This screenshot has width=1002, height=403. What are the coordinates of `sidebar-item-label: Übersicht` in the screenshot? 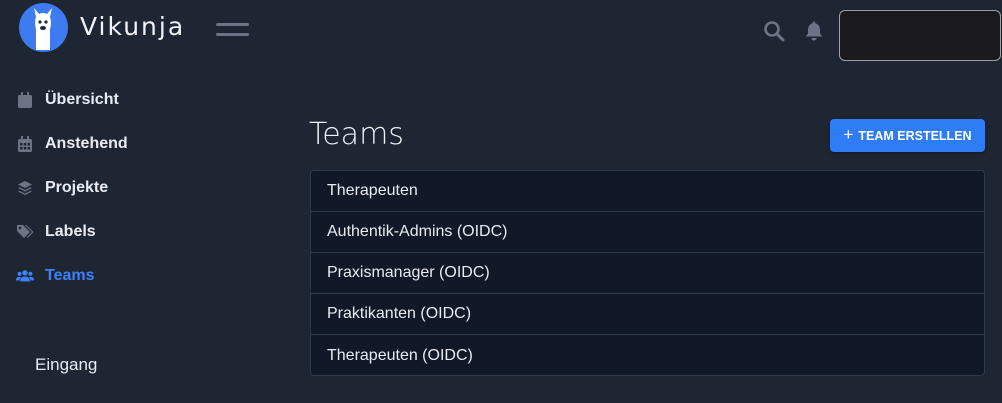 It's located at (82, 99).